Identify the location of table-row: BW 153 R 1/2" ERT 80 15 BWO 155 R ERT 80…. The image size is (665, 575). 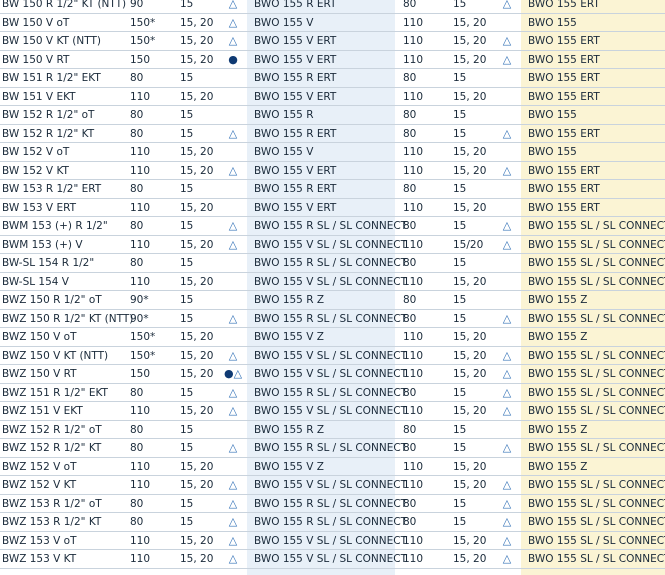
(332, 189).